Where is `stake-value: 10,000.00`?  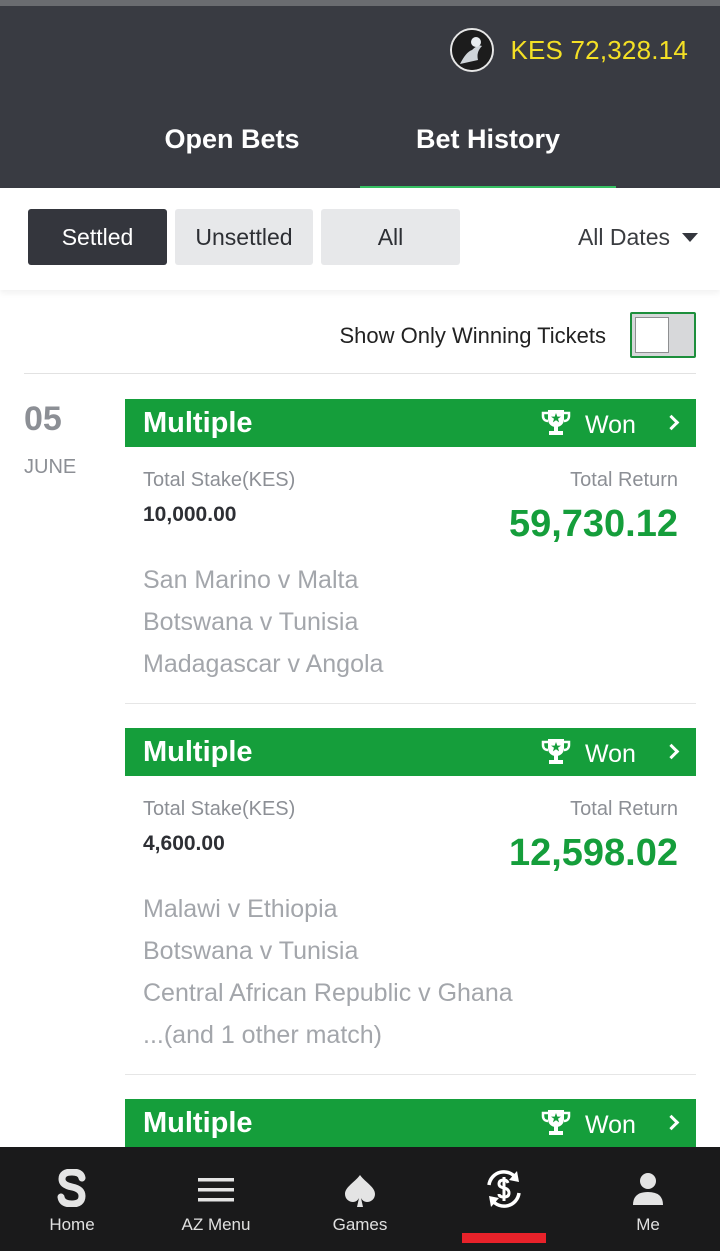 stake-value: 10,000.00 is located at coordinates (190, 514).